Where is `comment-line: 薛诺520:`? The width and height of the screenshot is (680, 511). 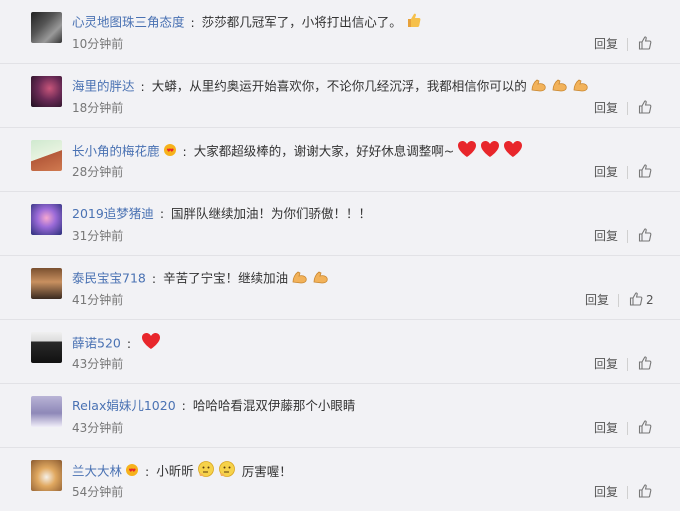 comment-line: 薛诺520: is located at coordinates (116, 342).